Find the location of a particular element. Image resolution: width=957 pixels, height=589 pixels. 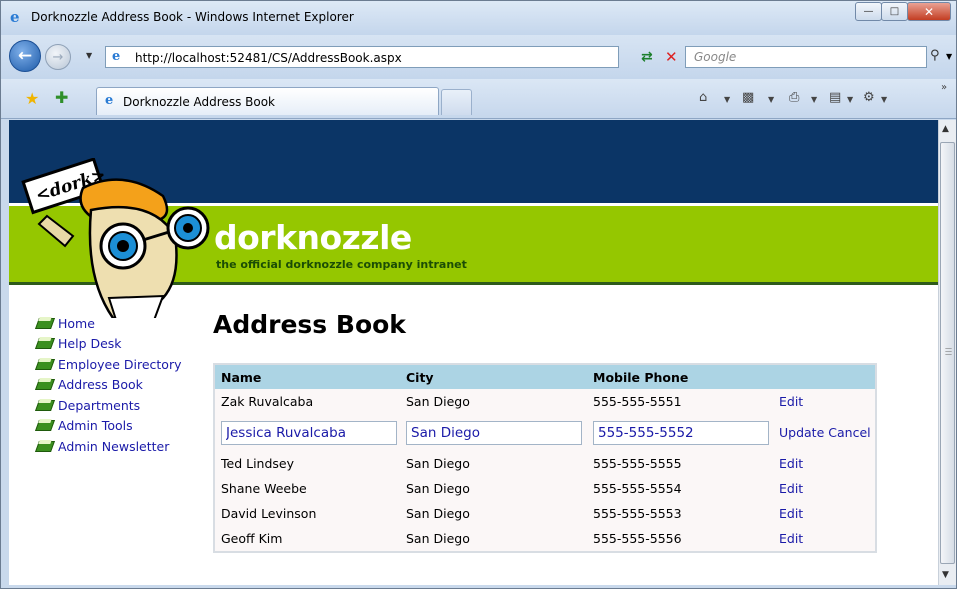

cell-phone: 555-555-5551 is located at coordinates (680, 401).